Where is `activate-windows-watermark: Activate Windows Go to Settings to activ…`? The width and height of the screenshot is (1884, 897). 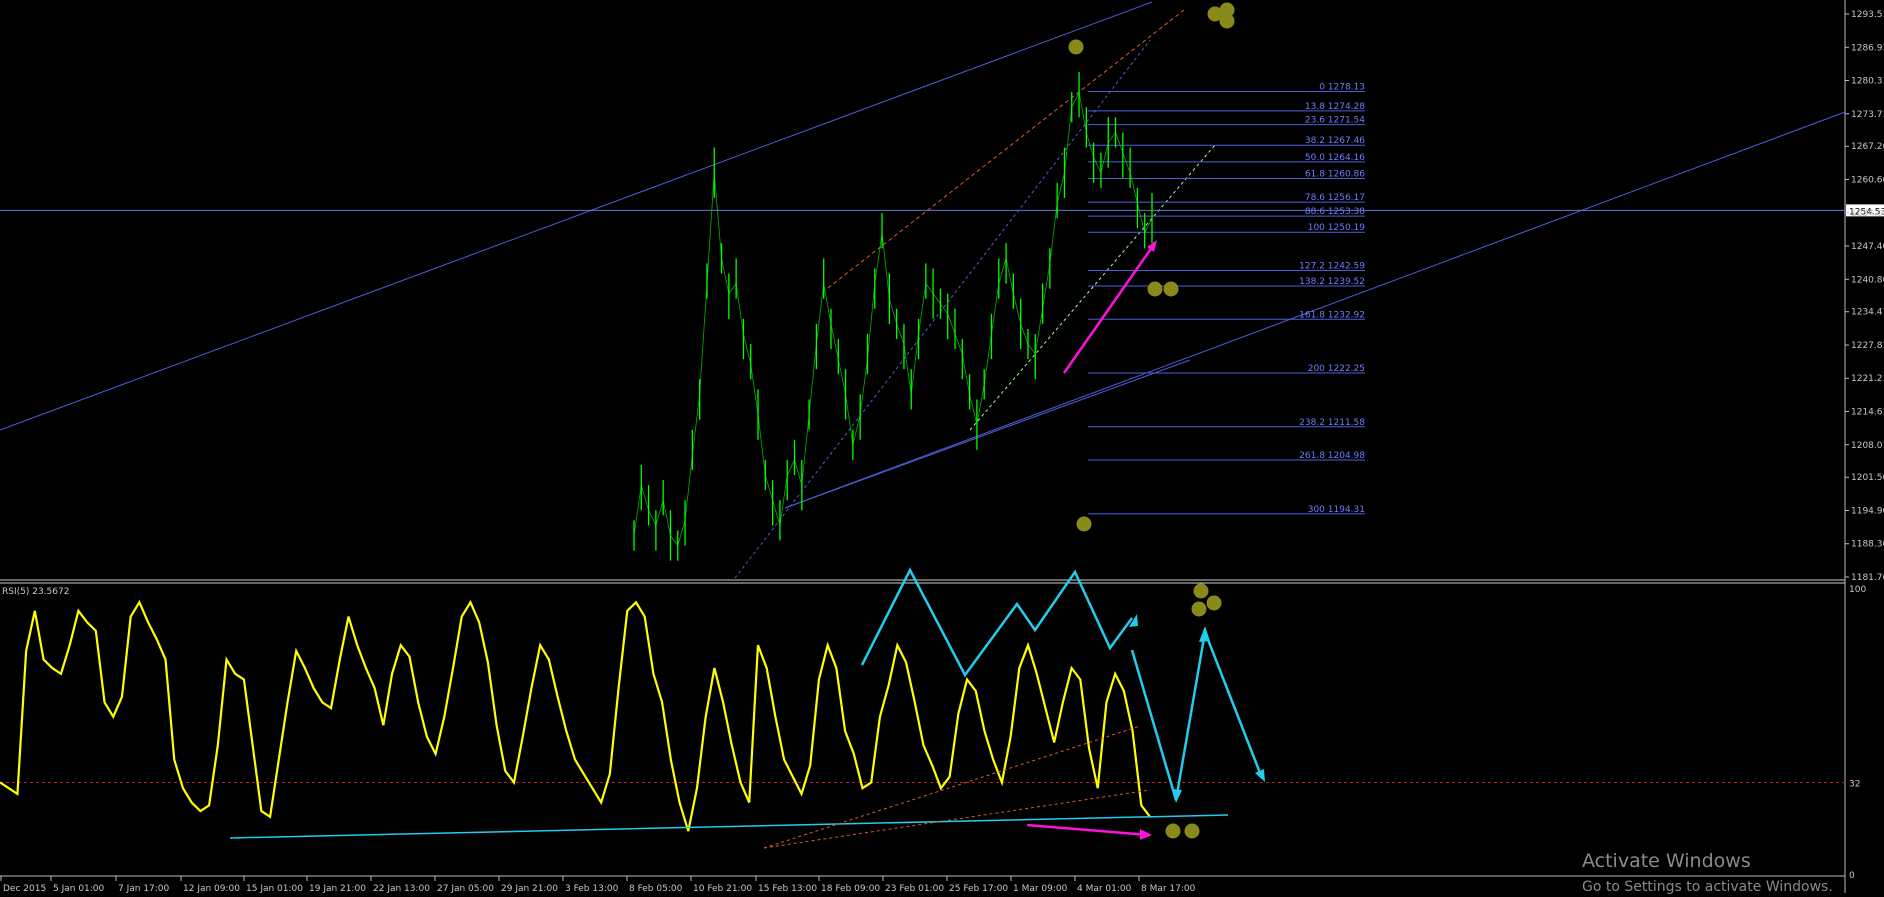
activate-windows-watermark: Activate Windows Go to Settings to activ… is located at coordinates (1707, 872).